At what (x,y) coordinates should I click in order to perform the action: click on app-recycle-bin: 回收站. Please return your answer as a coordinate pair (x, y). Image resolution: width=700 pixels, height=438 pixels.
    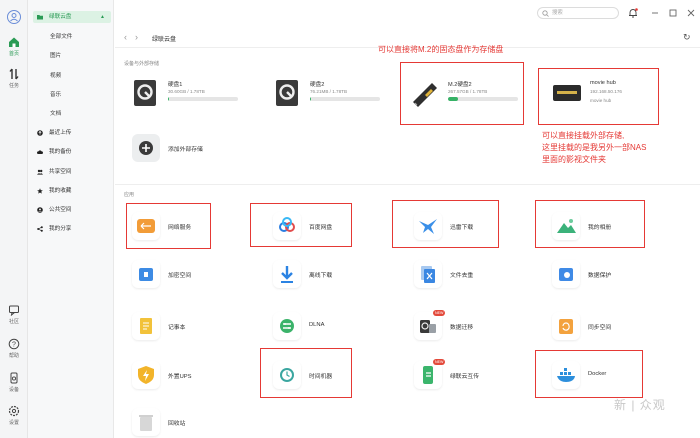
    Looking at the image, I should click on (187, 422).